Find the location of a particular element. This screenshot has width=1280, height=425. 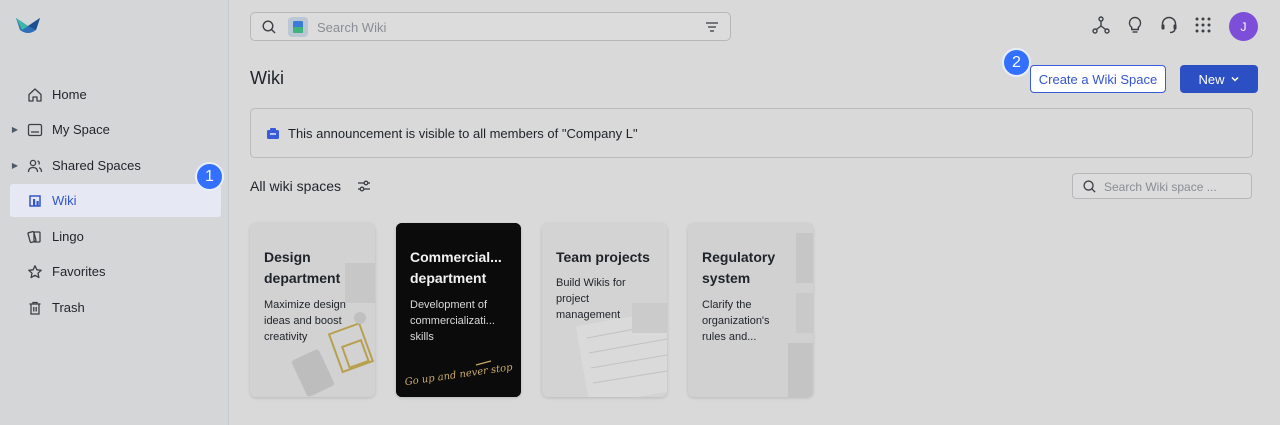

network-icon is located at coordinates (1101, 25).